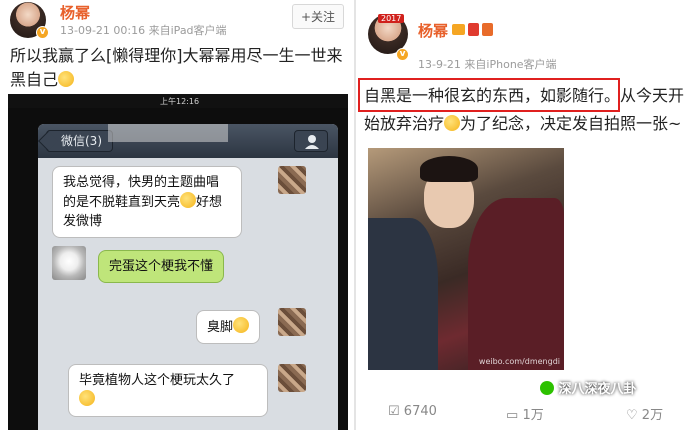 This screenshot has width=692, height=430. What do you see at coordinates (519, 361) in the screenshot?
I see `photo-watermark: weibo.com/dmengdi` at bounding box center [519, 361].